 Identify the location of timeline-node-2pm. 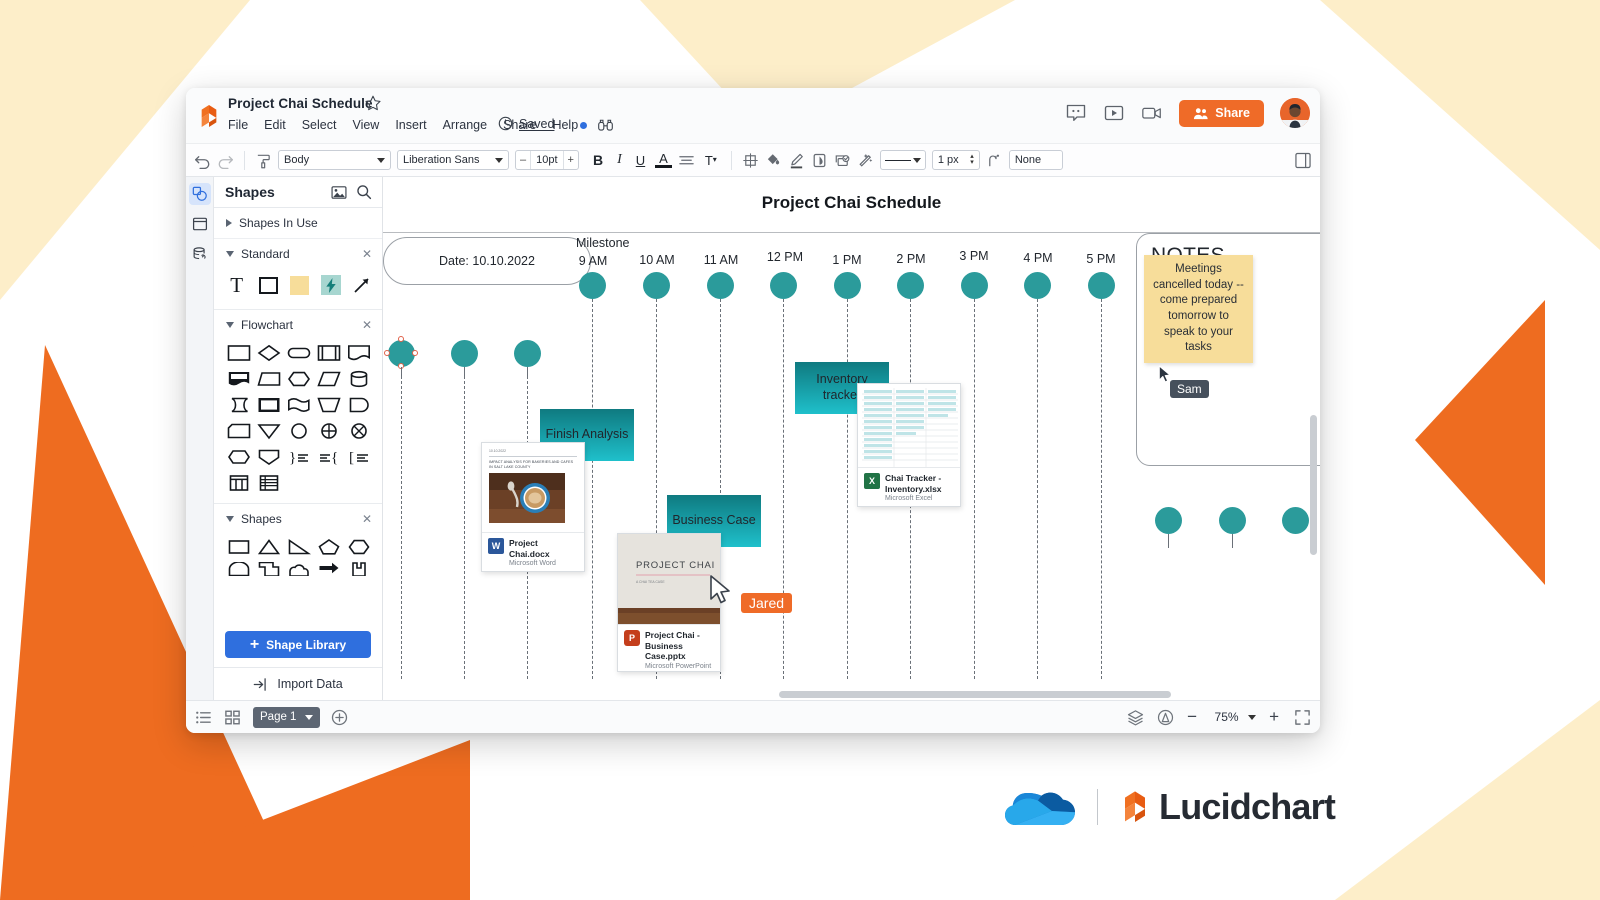
(910, 285).